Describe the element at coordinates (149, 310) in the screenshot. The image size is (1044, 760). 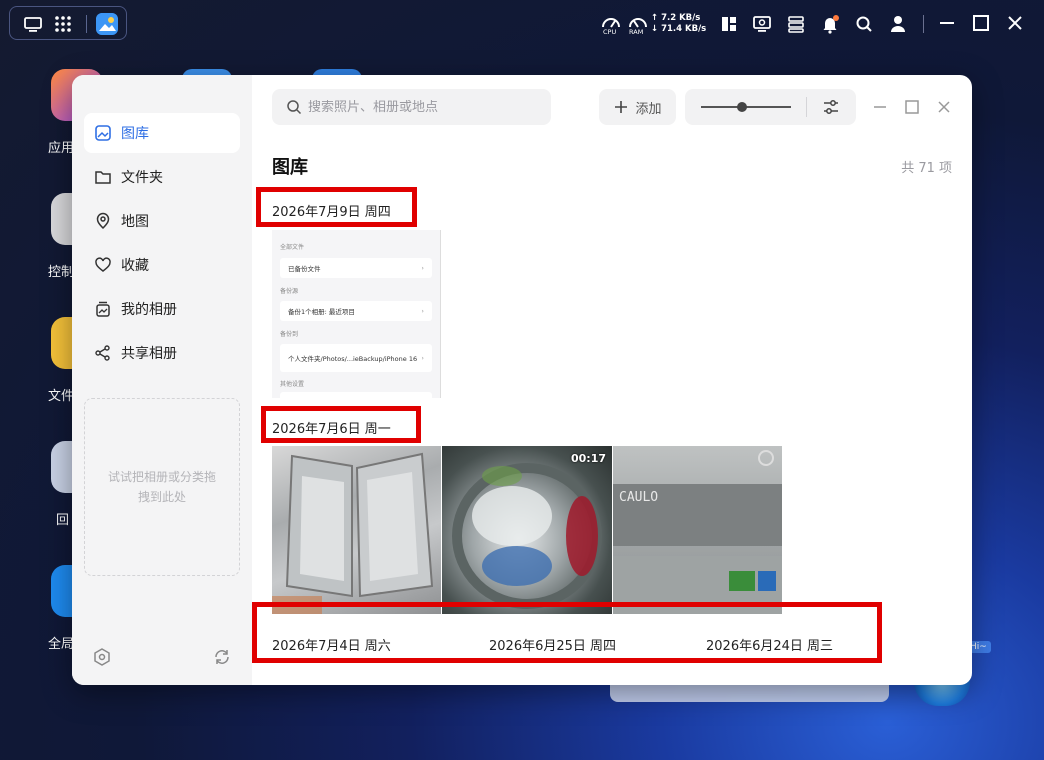
I see `sidebar-item-label: 我的相册` at that location.